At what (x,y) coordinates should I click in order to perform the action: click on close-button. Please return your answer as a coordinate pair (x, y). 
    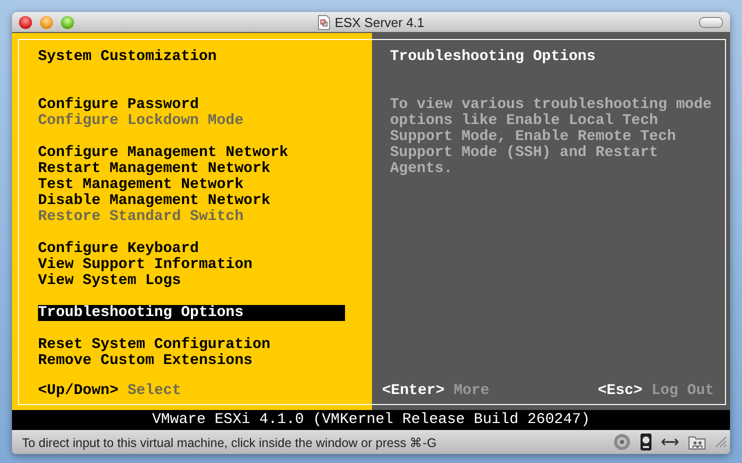
    Looking at the image, I should click on (25, 22).